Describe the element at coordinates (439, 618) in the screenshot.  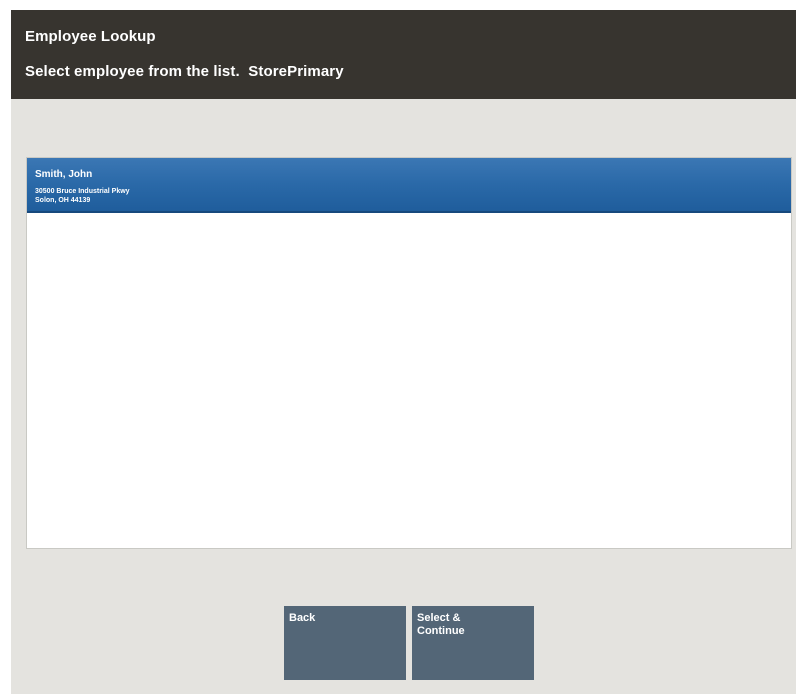
I see `select-button-label-line1: Select &` at that location.